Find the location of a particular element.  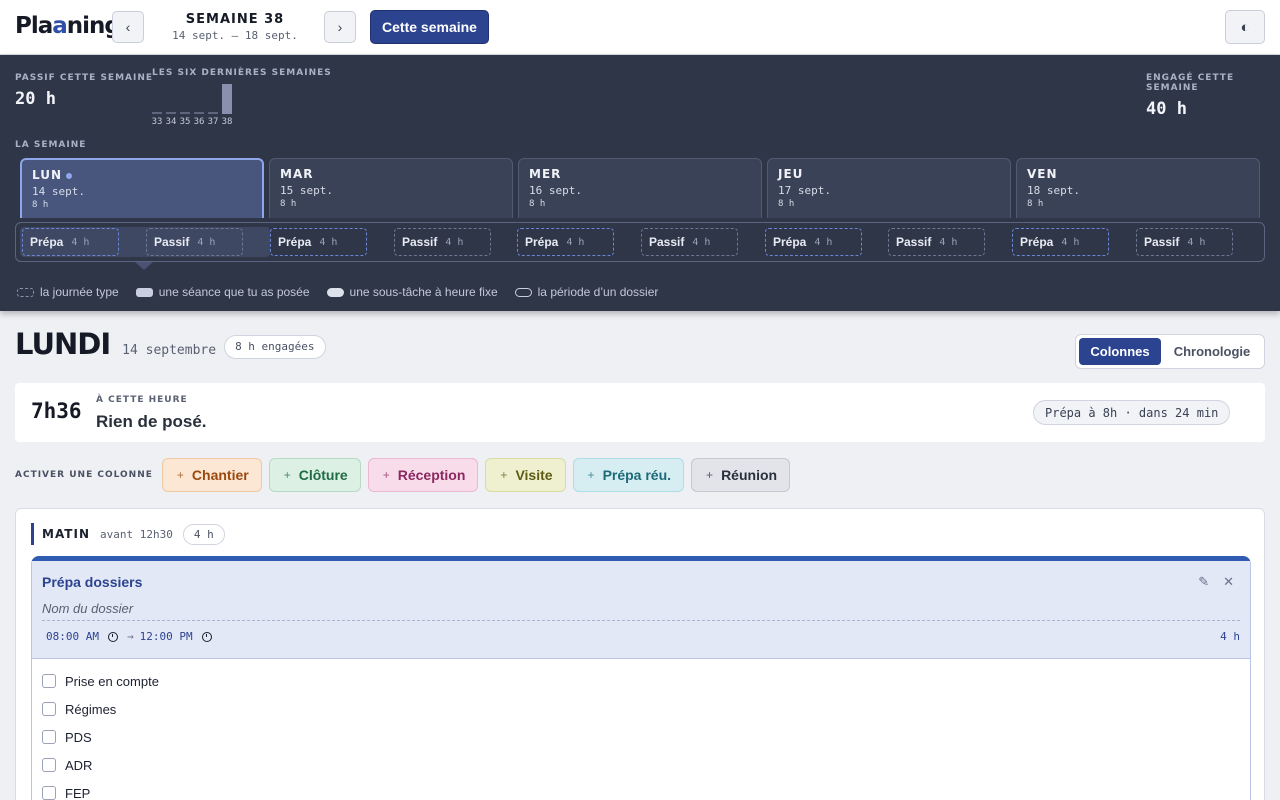

now-label: À cette heure is located at coordinates (142, 400).